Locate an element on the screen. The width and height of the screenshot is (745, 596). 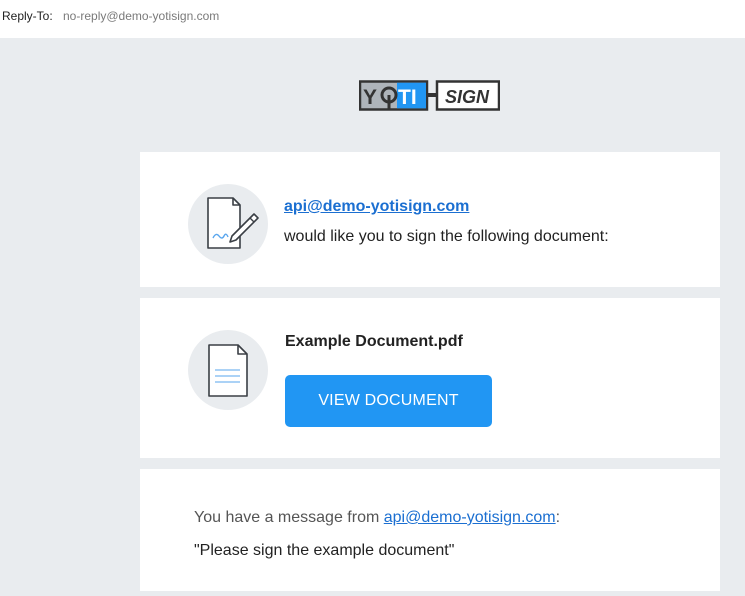
reply-to-label: Reply-To: is located at coordinates (27, 16).